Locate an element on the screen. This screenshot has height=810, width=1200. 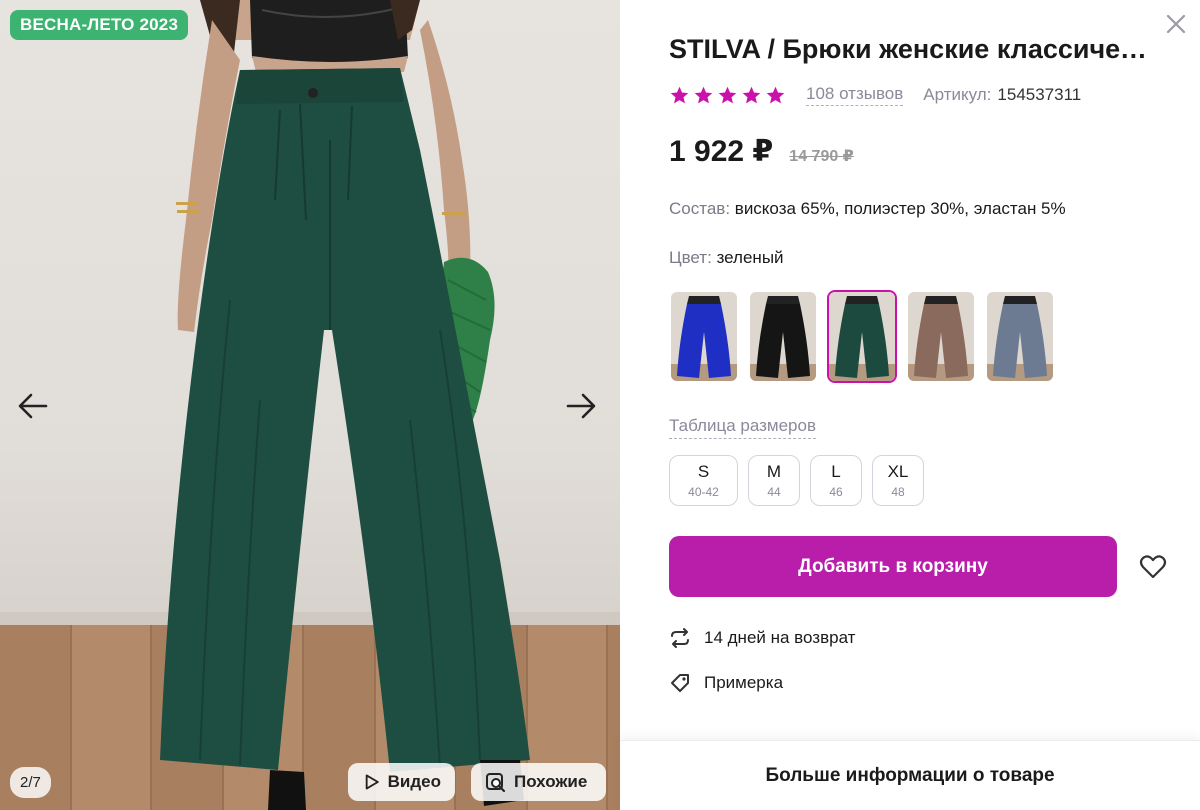
rating-row: 108 отзывов Артикул: 154537311 is located at coordinates (875, 95).